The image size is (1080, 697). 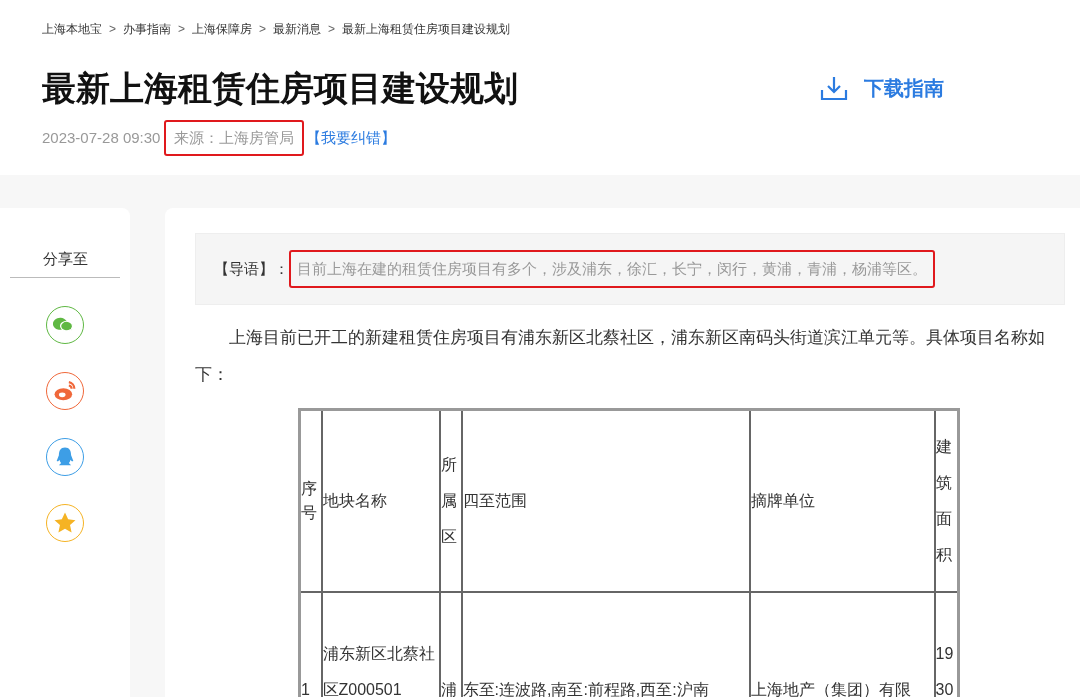 What do you see at coordinates (450, 500) in the screenshot?
I see `column-header: 所属区` at bounding box center [450, 500].